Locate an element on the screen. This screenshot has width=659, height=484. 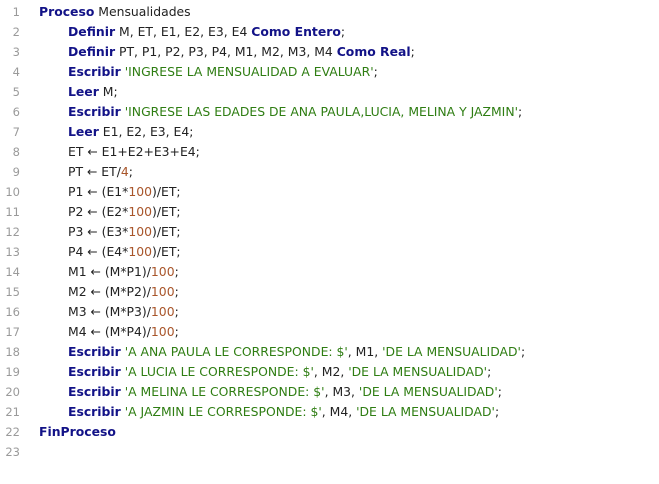
code-text: M3 ← (M*P3)/100; is located at coordinates (109, 312).